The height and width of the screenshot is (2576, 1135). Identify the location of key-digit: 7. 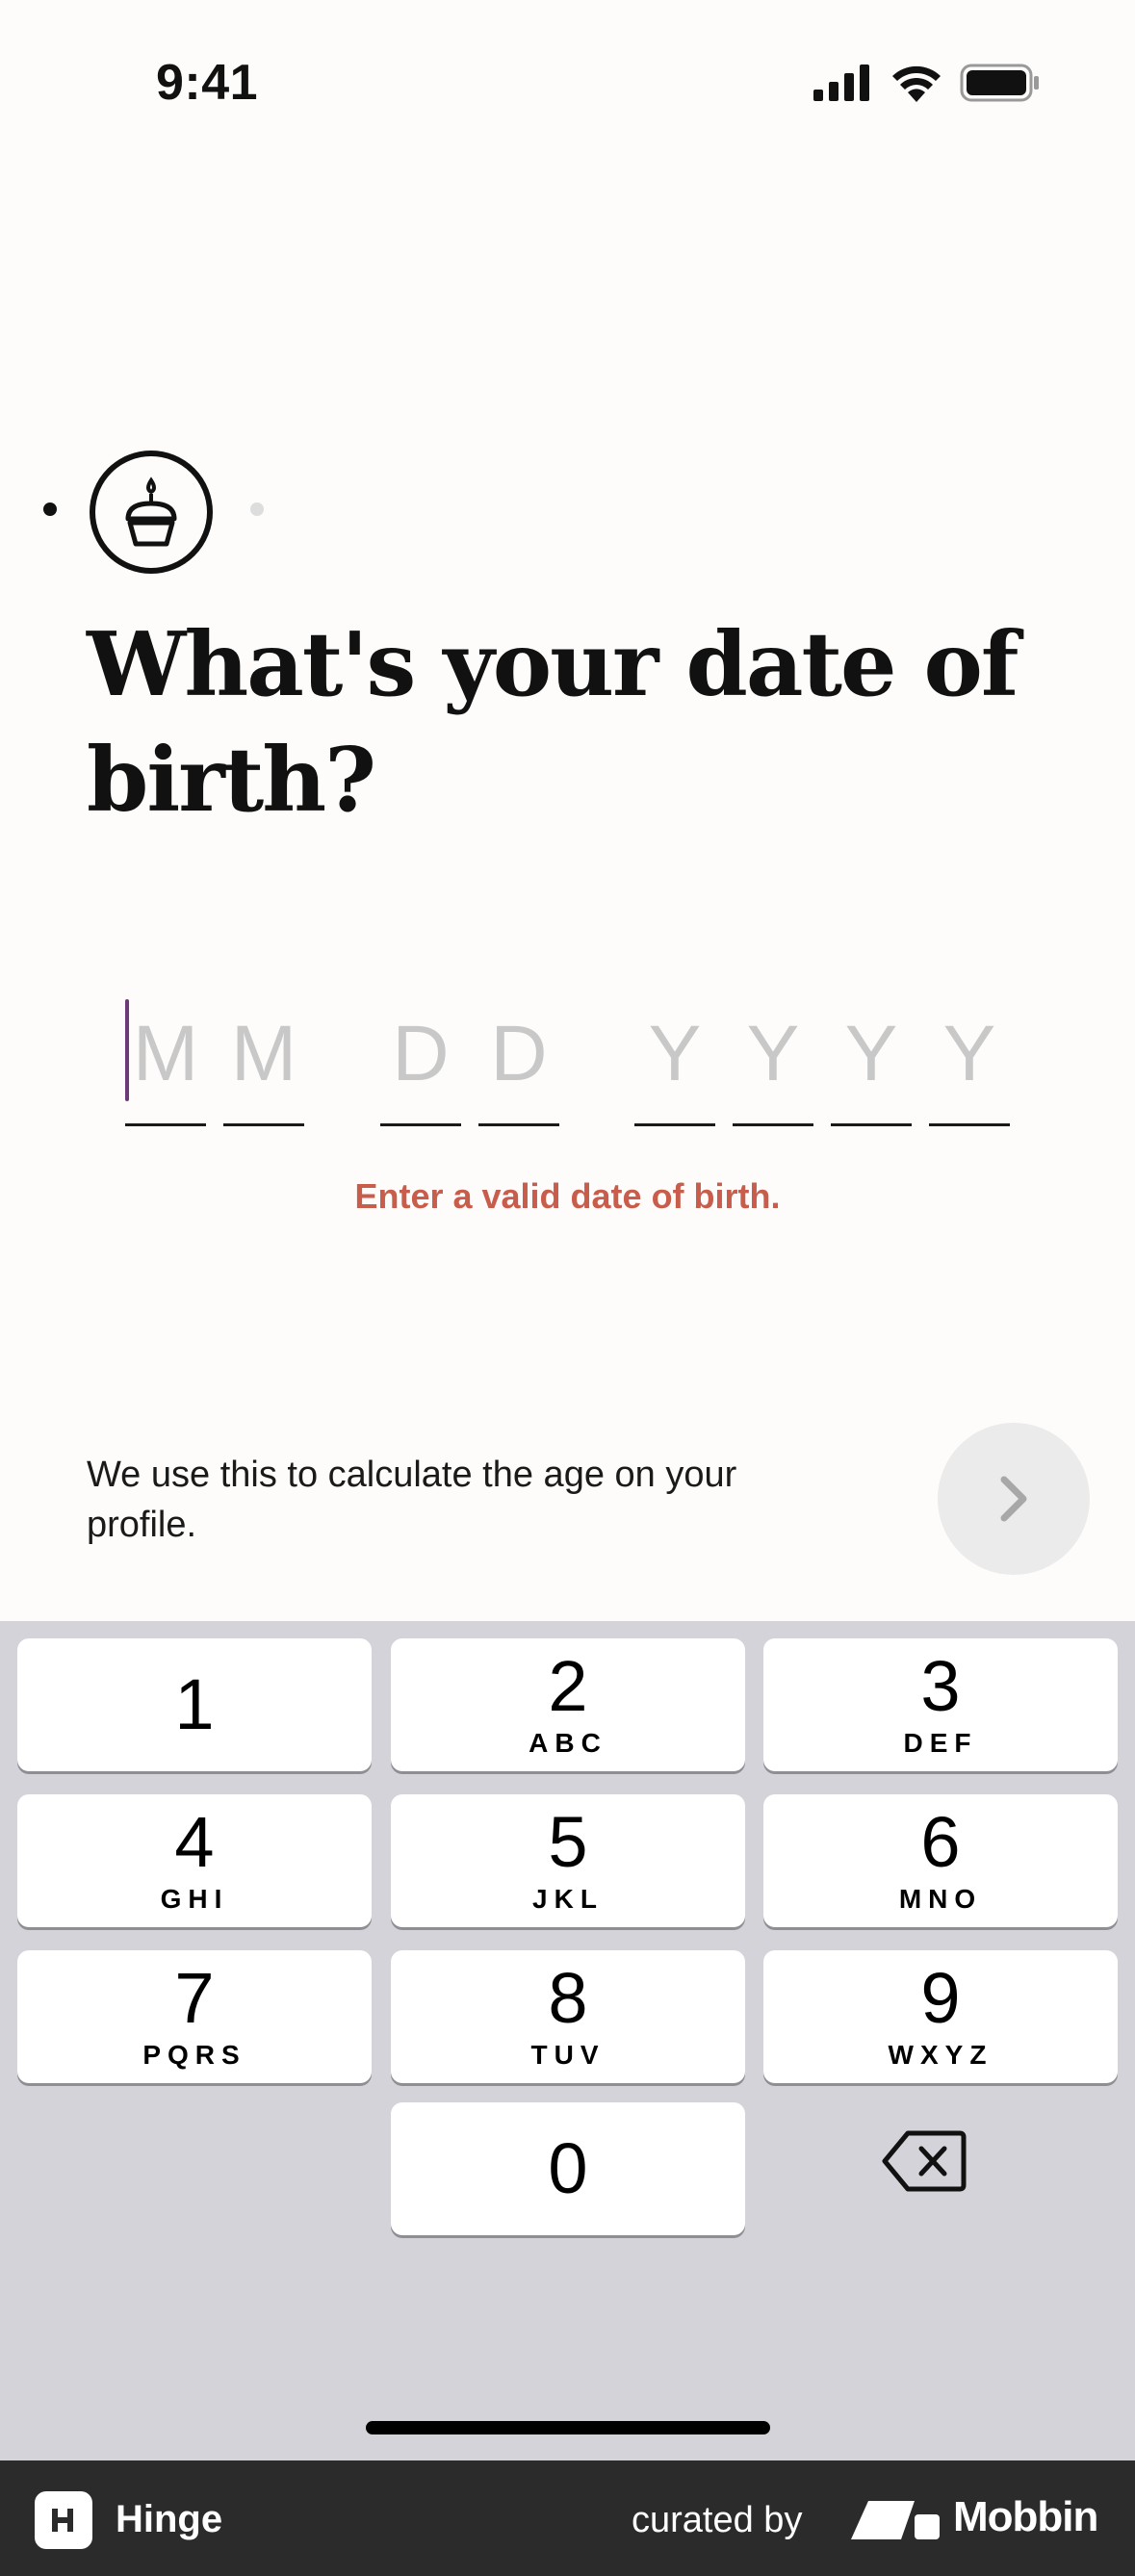
(194, 1998).